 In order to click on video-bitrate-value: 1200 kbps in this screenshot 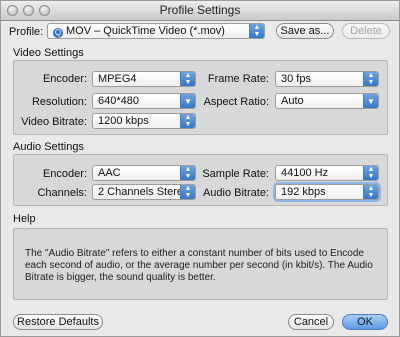, I will do `click(123, 121)`.